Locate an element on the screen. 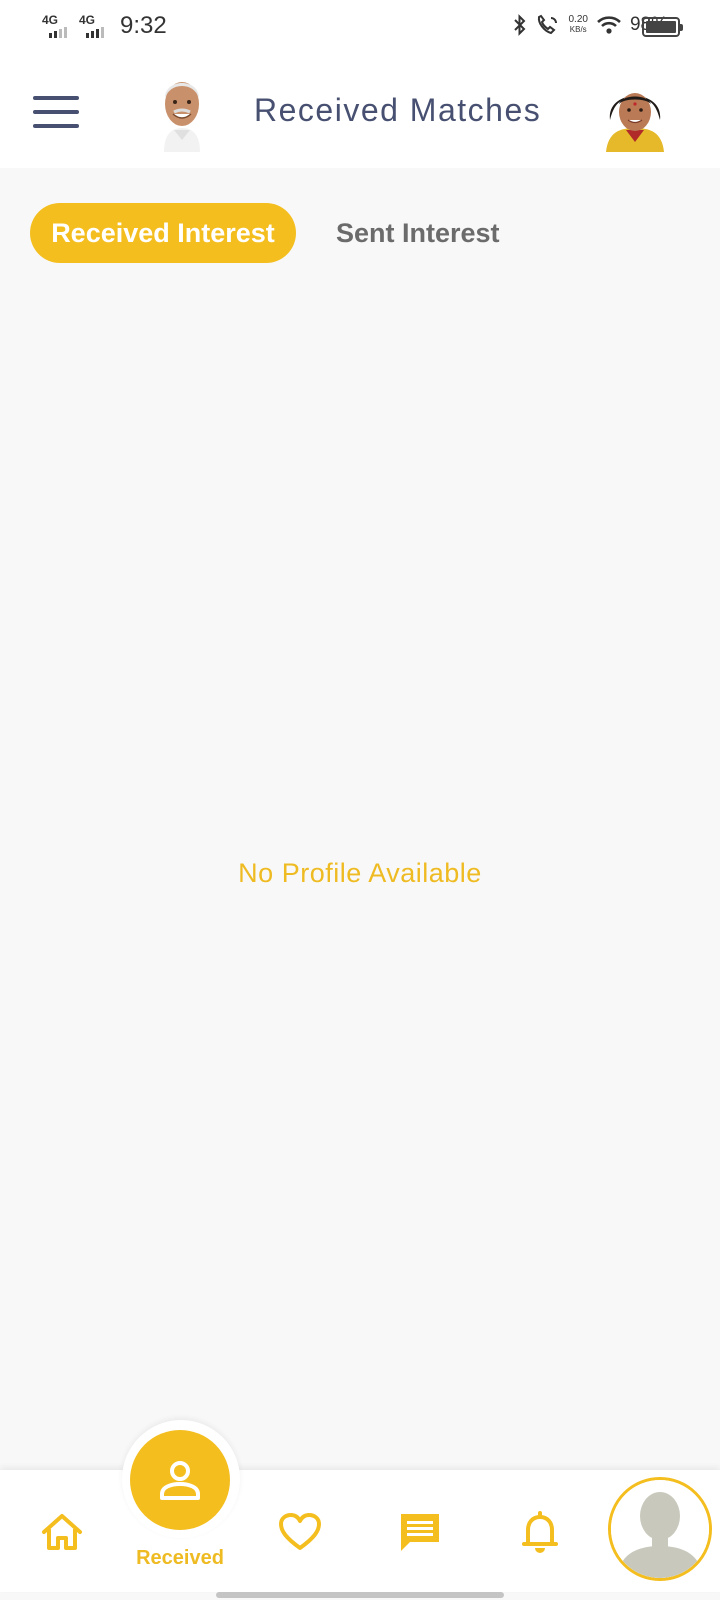 This screenshot has width=720, height=1600. nav-home is located at coordinates (62, 1532).